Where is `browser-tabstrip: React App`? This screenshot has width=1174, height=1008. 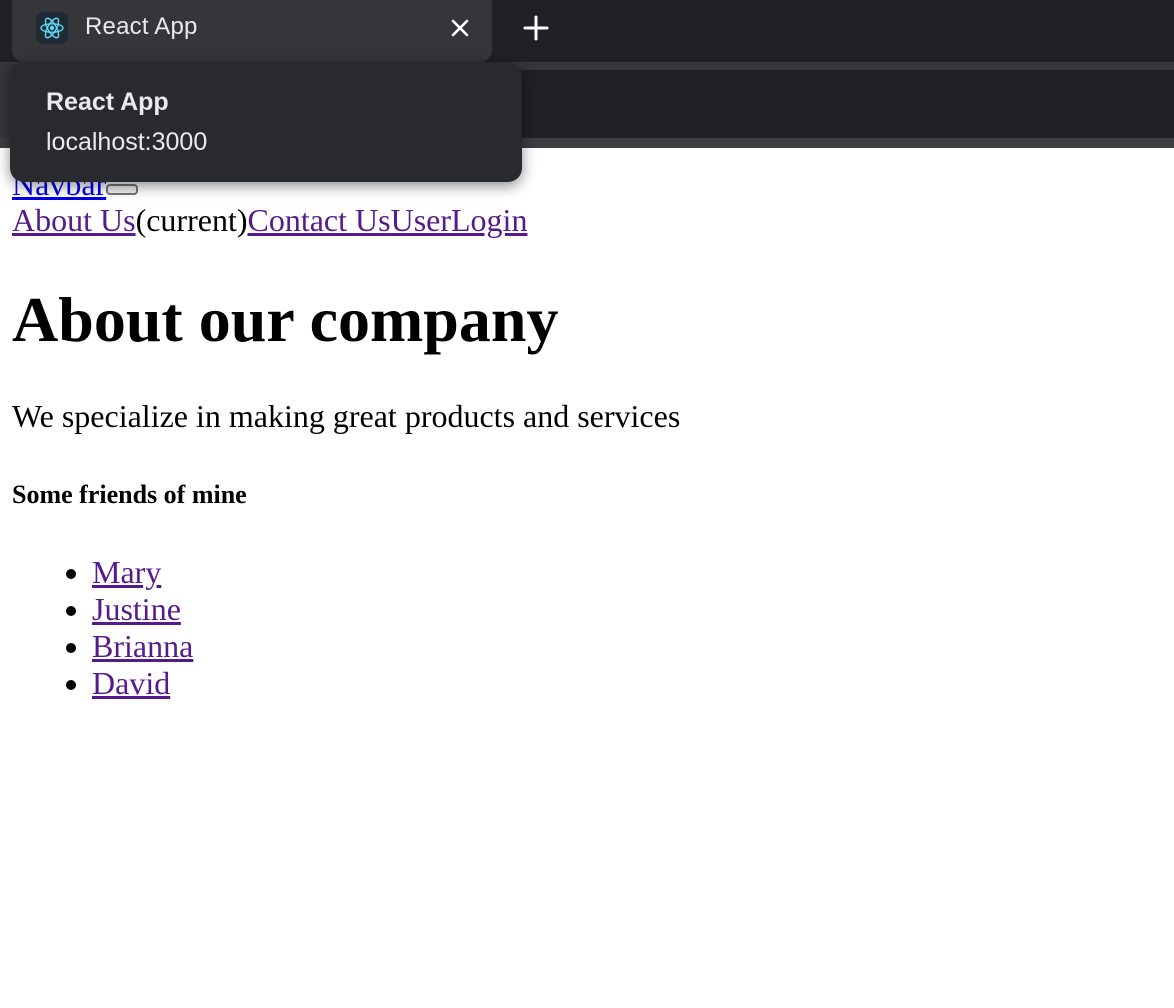 browser-tabstrip: React App is located at coordinates (587, 31).